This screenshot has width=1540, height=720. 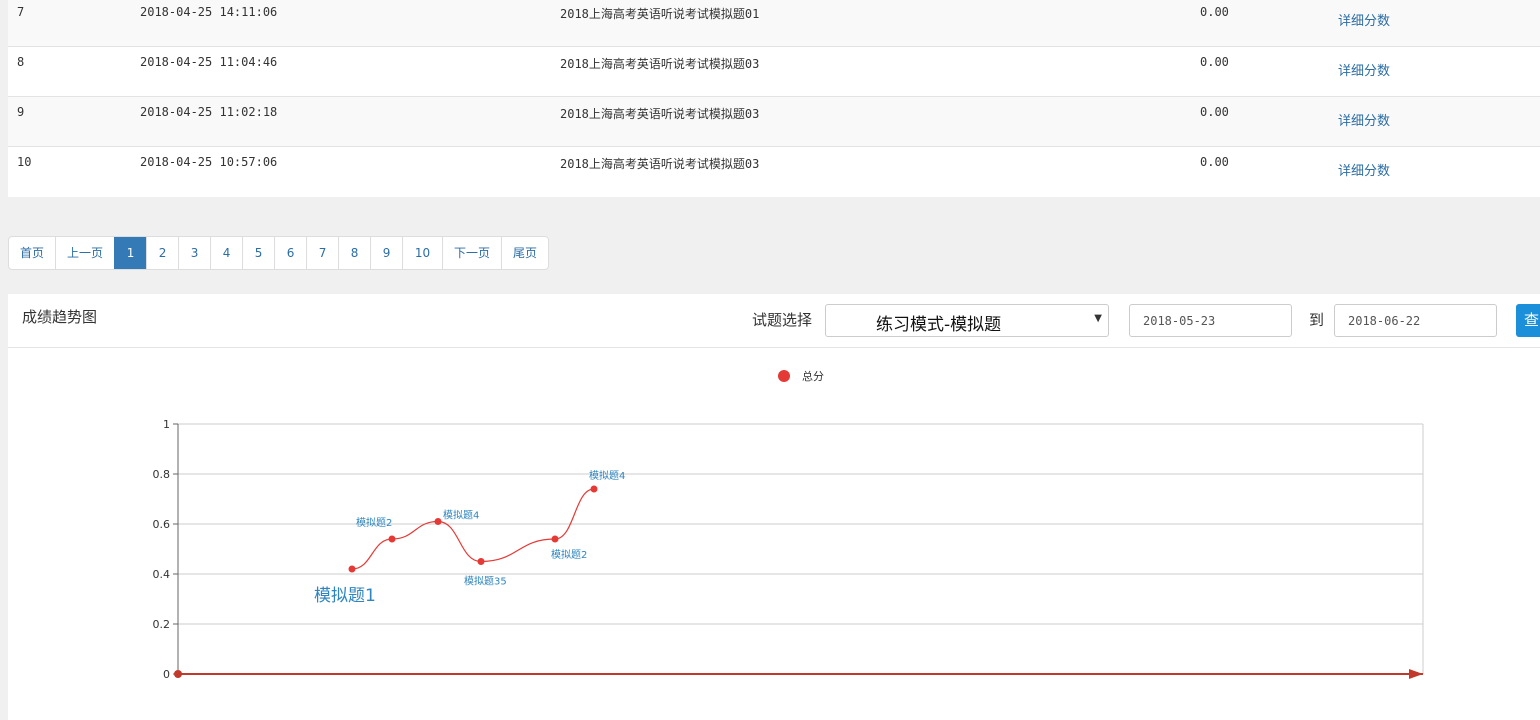 I want to click on pager-page-4: 4, so click(x=226, y=253).